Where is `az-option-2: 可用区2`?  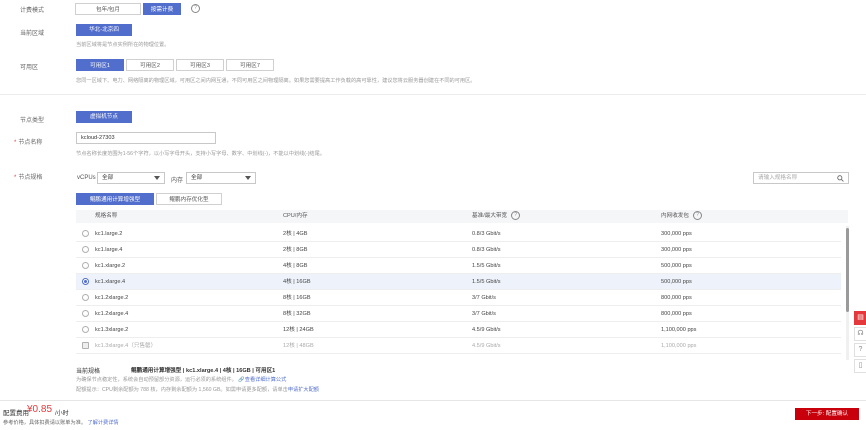
az-option-2: 可用区2 is located at coordinates (150, 65).